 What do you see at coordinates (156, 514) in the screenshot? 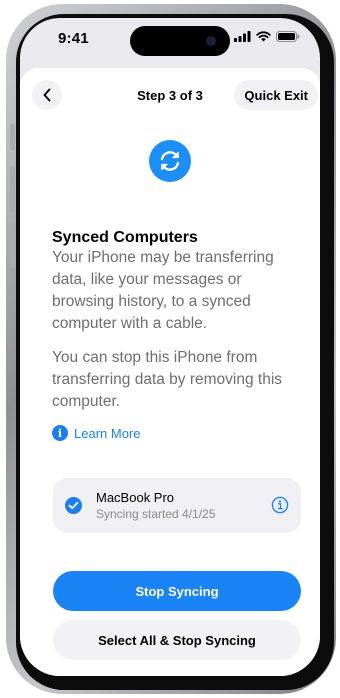
I see `device-sync-status: Syncing started 4/1/25` at bounding box center [156, 514].